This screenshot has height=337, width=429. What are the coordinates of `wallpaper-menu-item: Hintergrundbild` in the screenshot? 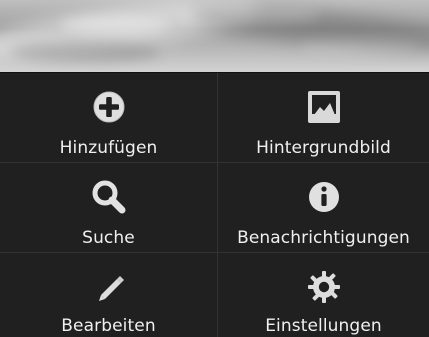 It's located at (323, 118).